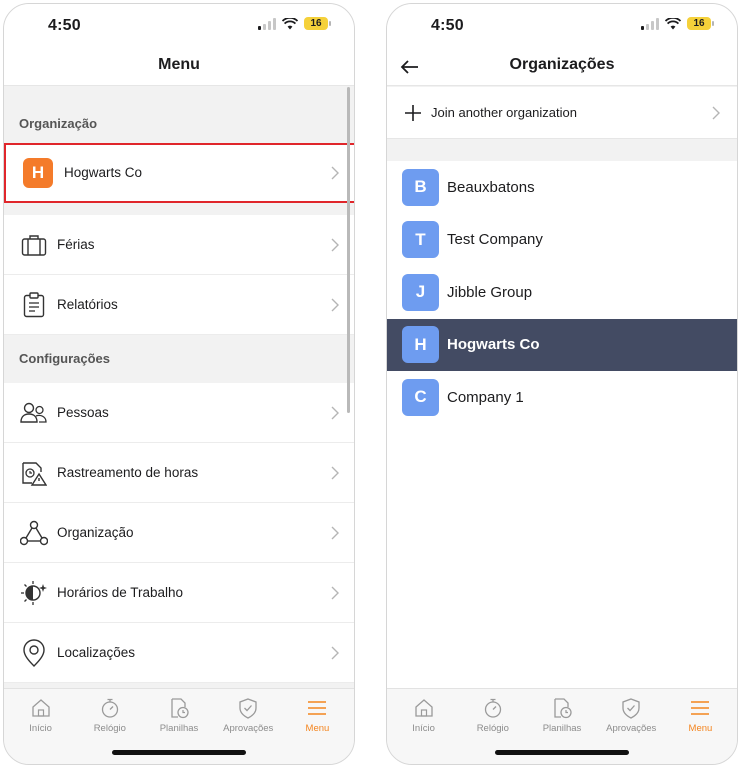 The image size is (741, 768). What do you see at coordinates (504, 112) in the screenshot?
I see `join-organization-label: Join another organization` at bounding box center [504, 112].